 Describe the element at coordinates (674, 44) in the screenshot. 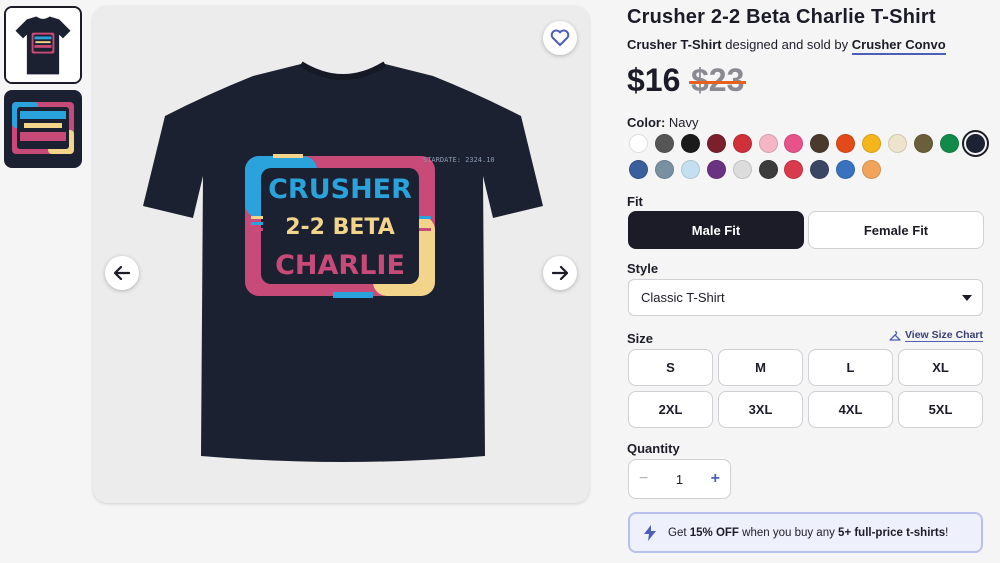

I see `product-type-link: Crusher T-Shirt` at that location.